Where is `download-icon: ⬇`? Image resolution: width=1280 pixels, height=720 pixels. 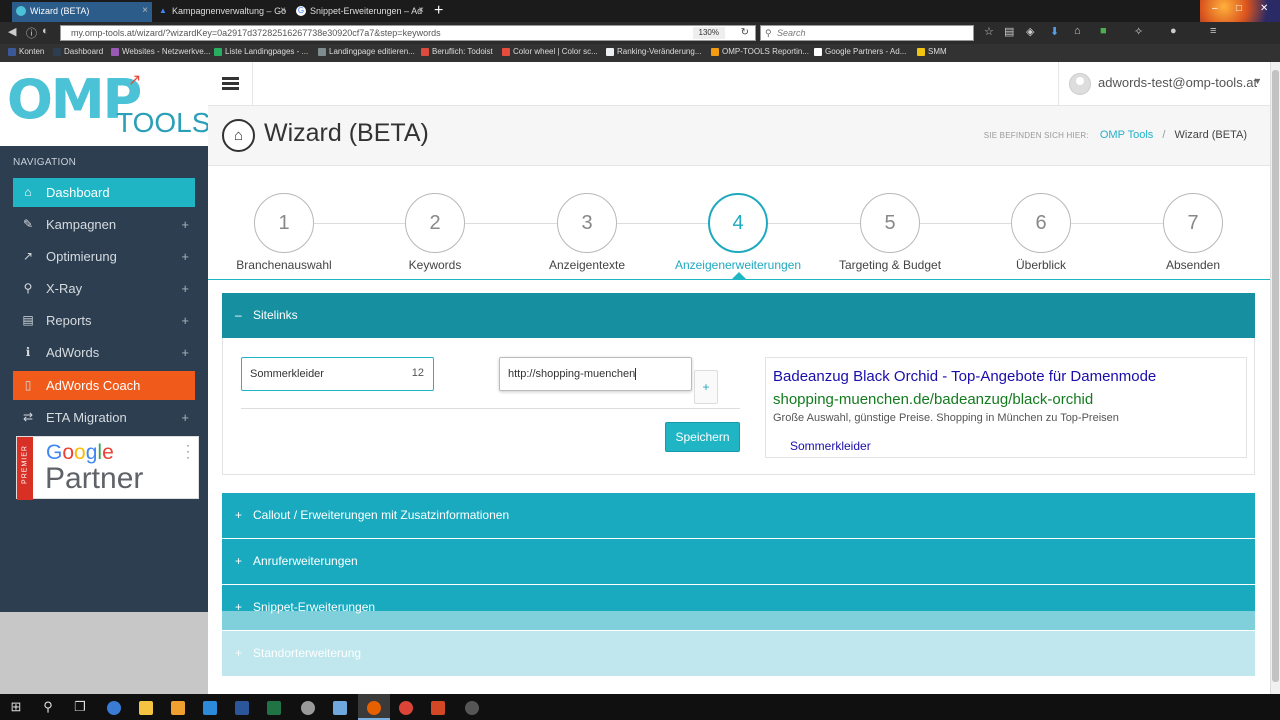
download-icon: ⬇ is located at coordinates (1054, 31).